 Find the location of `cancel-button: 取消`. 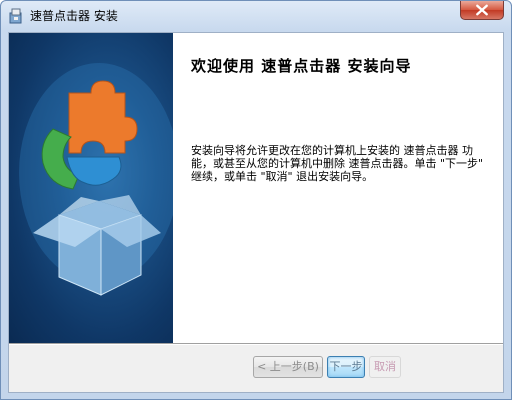

cancel-button: 取消 is located at coordinates (385, 367).